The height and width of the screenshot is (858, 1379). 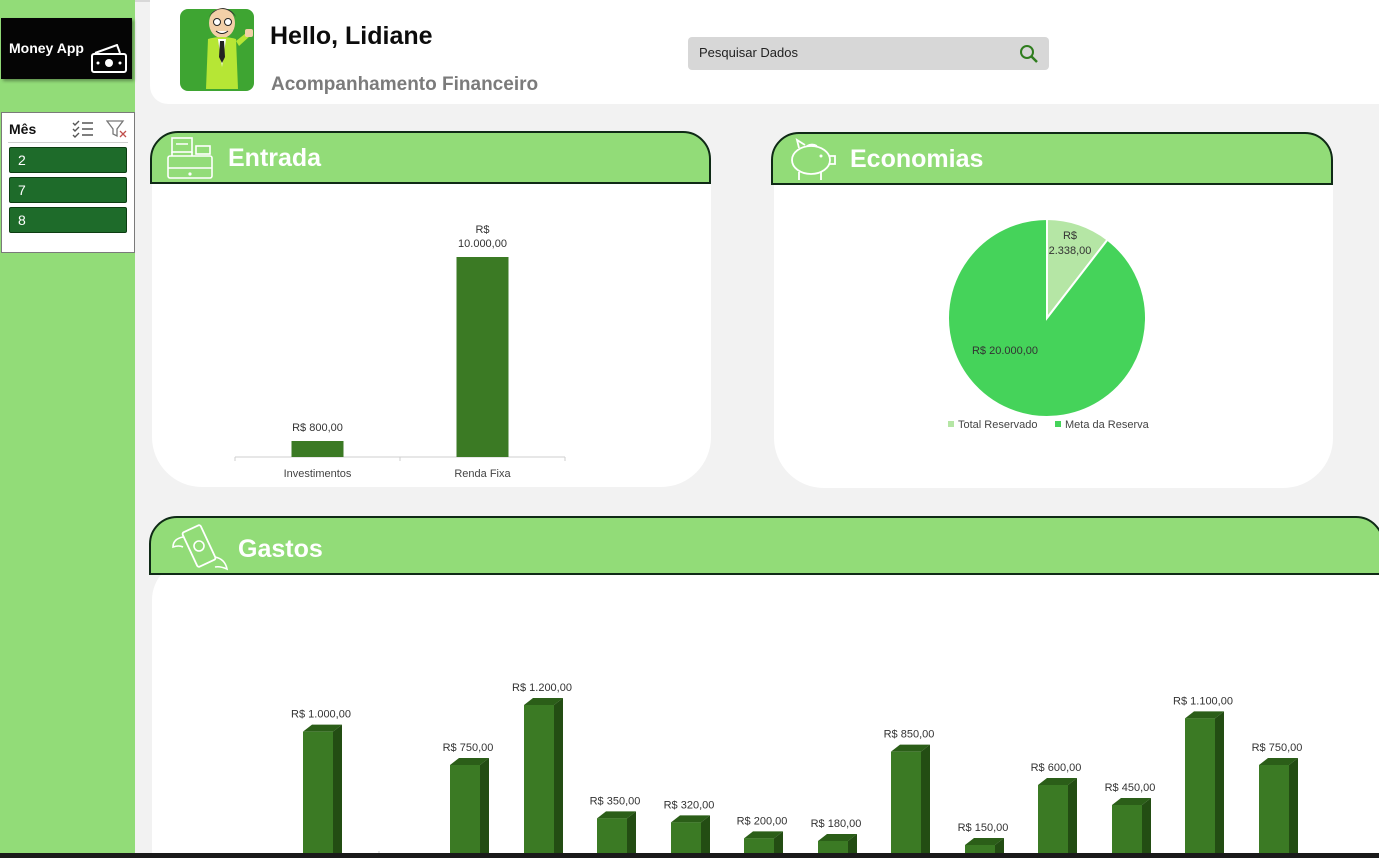 I want to click on economias-header: Economias, so click(x=1052, y=158).